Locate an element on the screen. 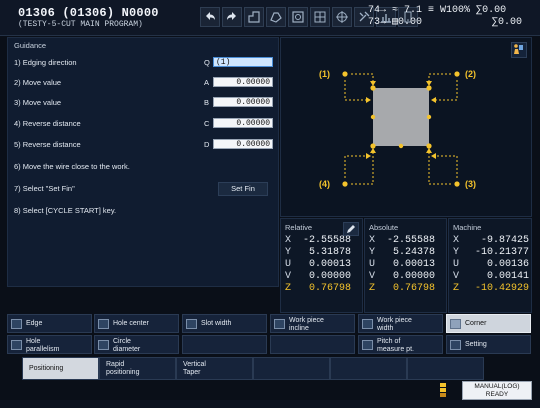  field-letter-a: A is located at coordinates (207, 82).